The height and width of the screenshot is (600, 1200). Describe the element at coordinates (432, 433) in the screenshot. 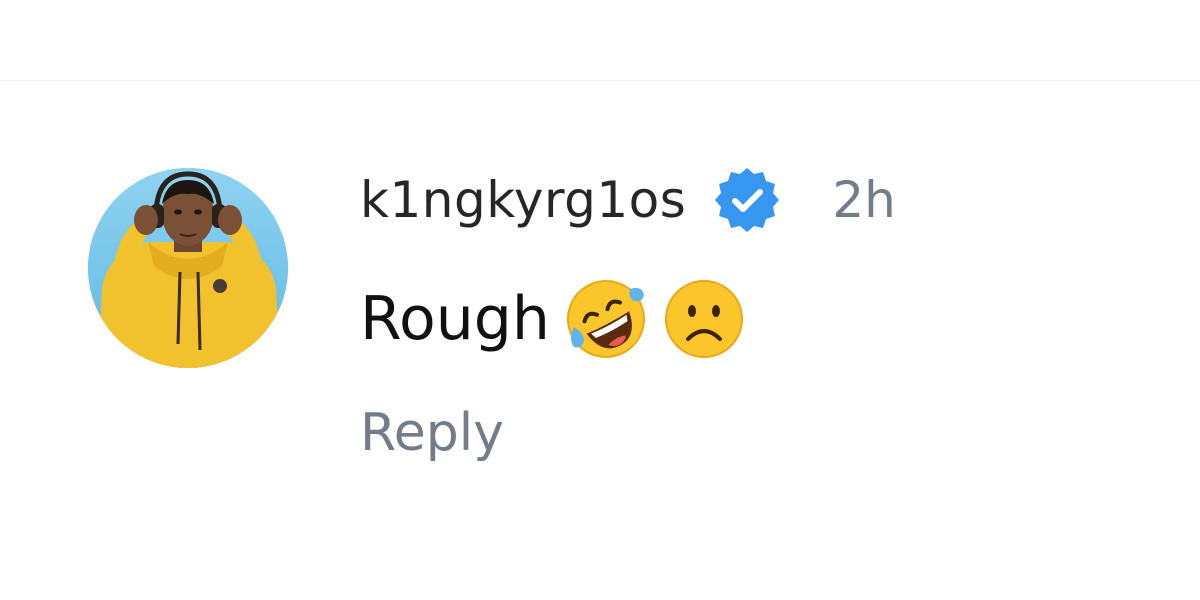

I see `reply-button: Reply` at that location.